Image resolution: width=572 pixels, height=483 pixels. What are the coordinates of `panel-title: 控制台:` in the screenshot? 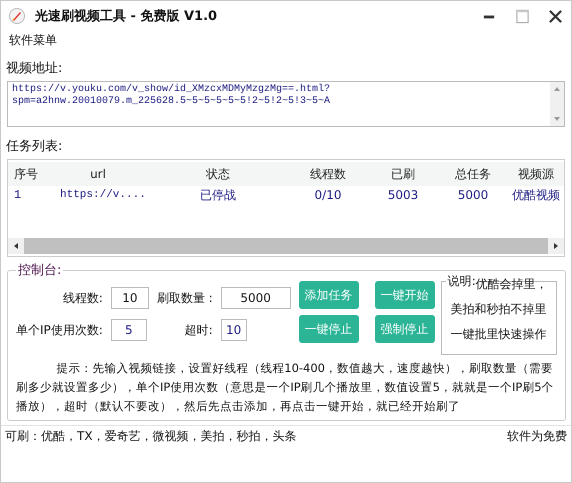 It's located at (39, 270).